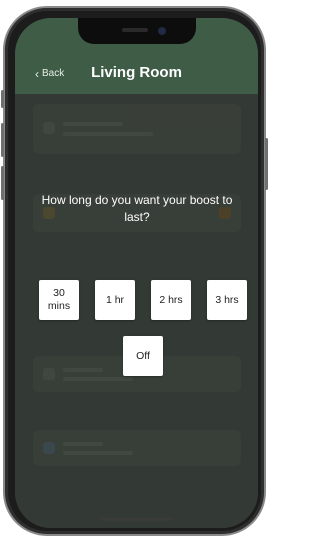 This screenshot has width=320, height=540. Describe the element at coordinates (137, 519) in the screenshot. I see `home-indicator` at that location.